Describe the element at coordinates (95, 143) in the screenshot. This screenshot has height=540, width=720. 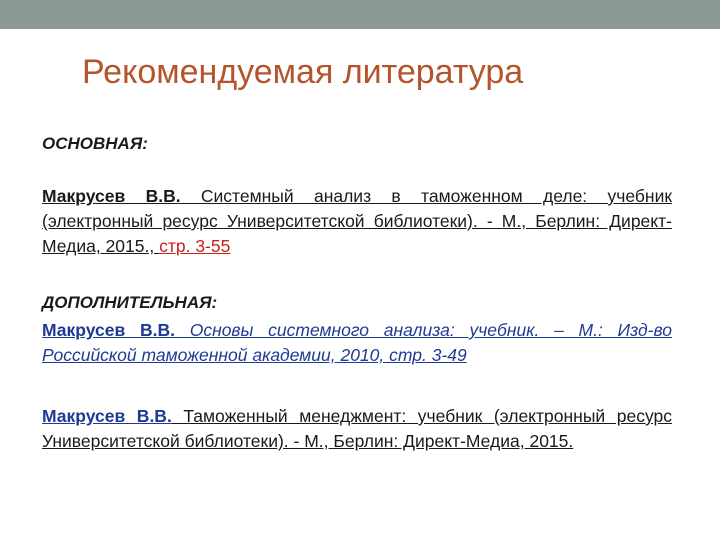
I see `main-literature-heading: ОСНОВНАЯ:` at that location.